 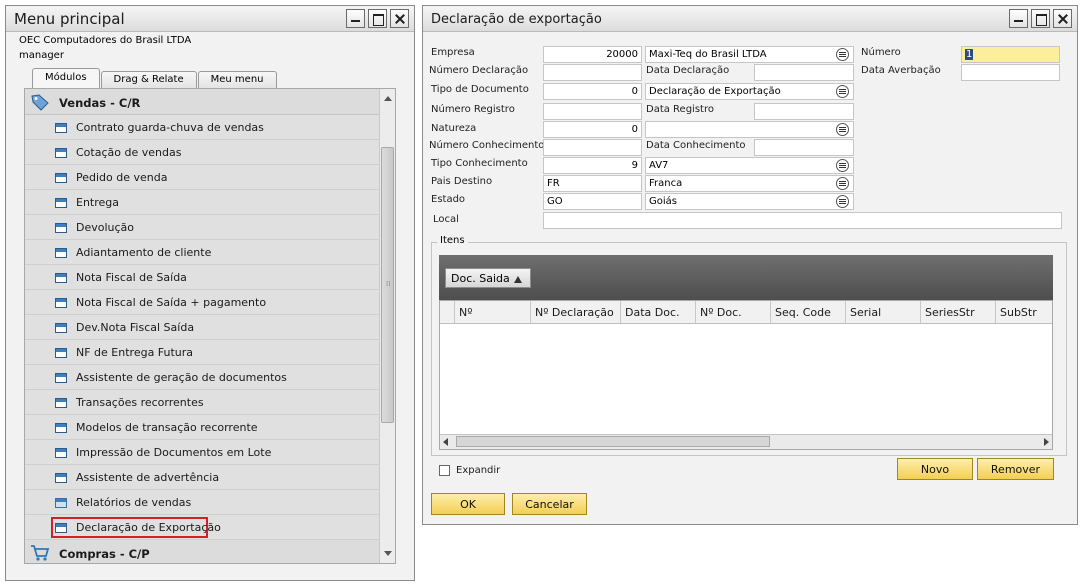 I want to click on menu-item-relatorios-vendas: Relatórios de vendas, so click(x=202, y=502).